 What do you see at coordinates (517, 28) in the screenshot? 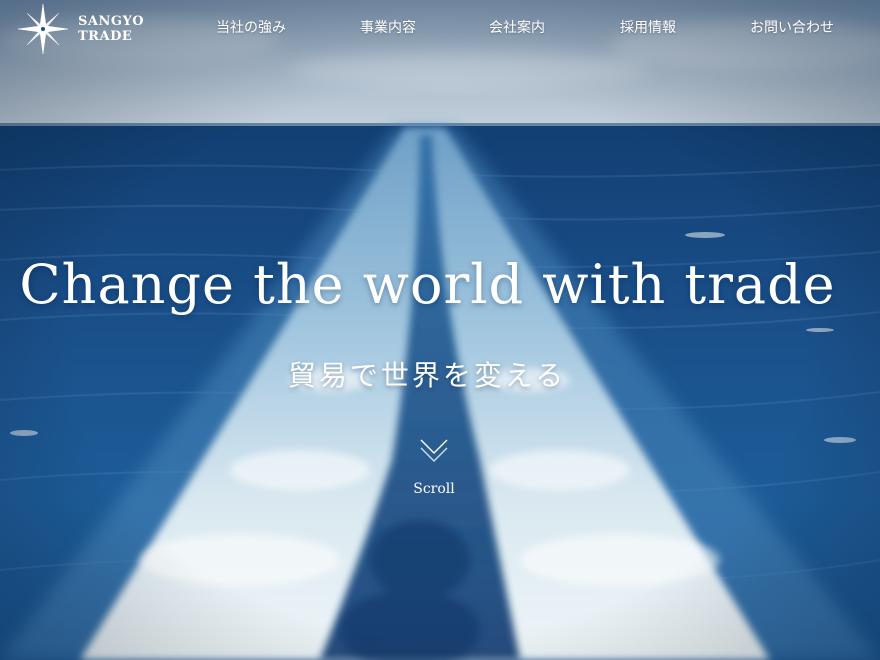
I see `nav-item-company: 会社案内` at bounding box center [517, 28].